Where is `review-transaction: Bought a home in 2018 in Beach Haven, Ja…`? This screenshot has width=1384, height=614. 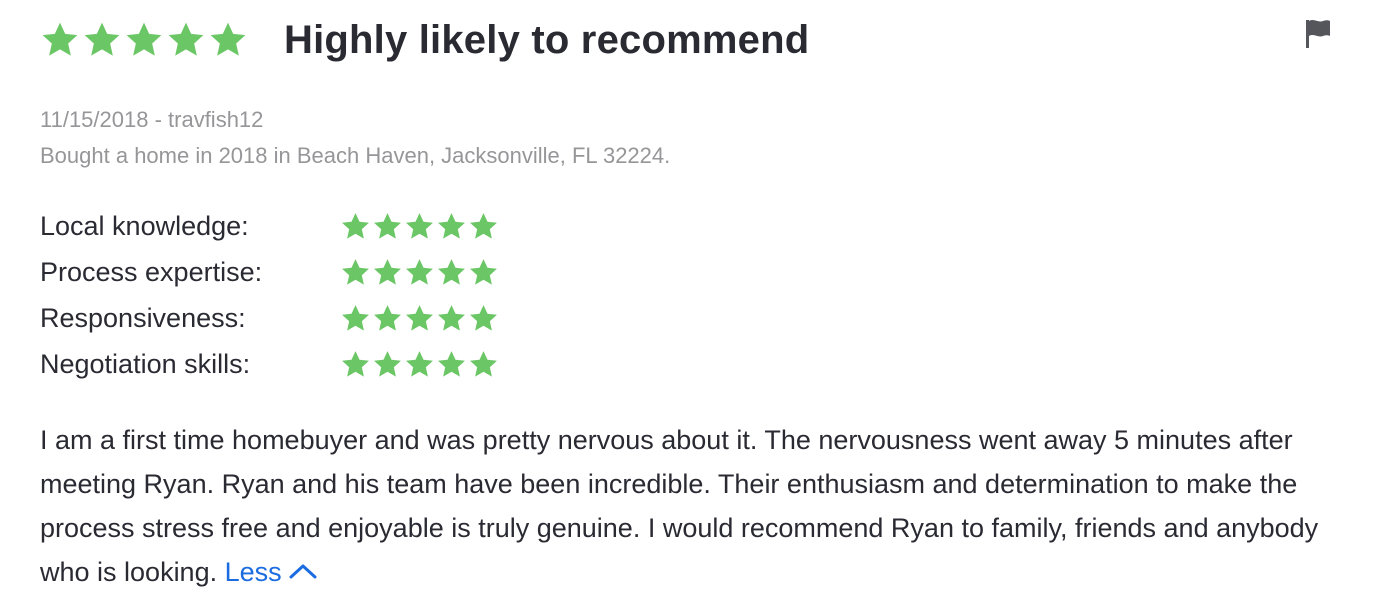 review-transaction: Bought a home in 2018 in Beach Haven, Ja… is located at coordinates (355, 155).